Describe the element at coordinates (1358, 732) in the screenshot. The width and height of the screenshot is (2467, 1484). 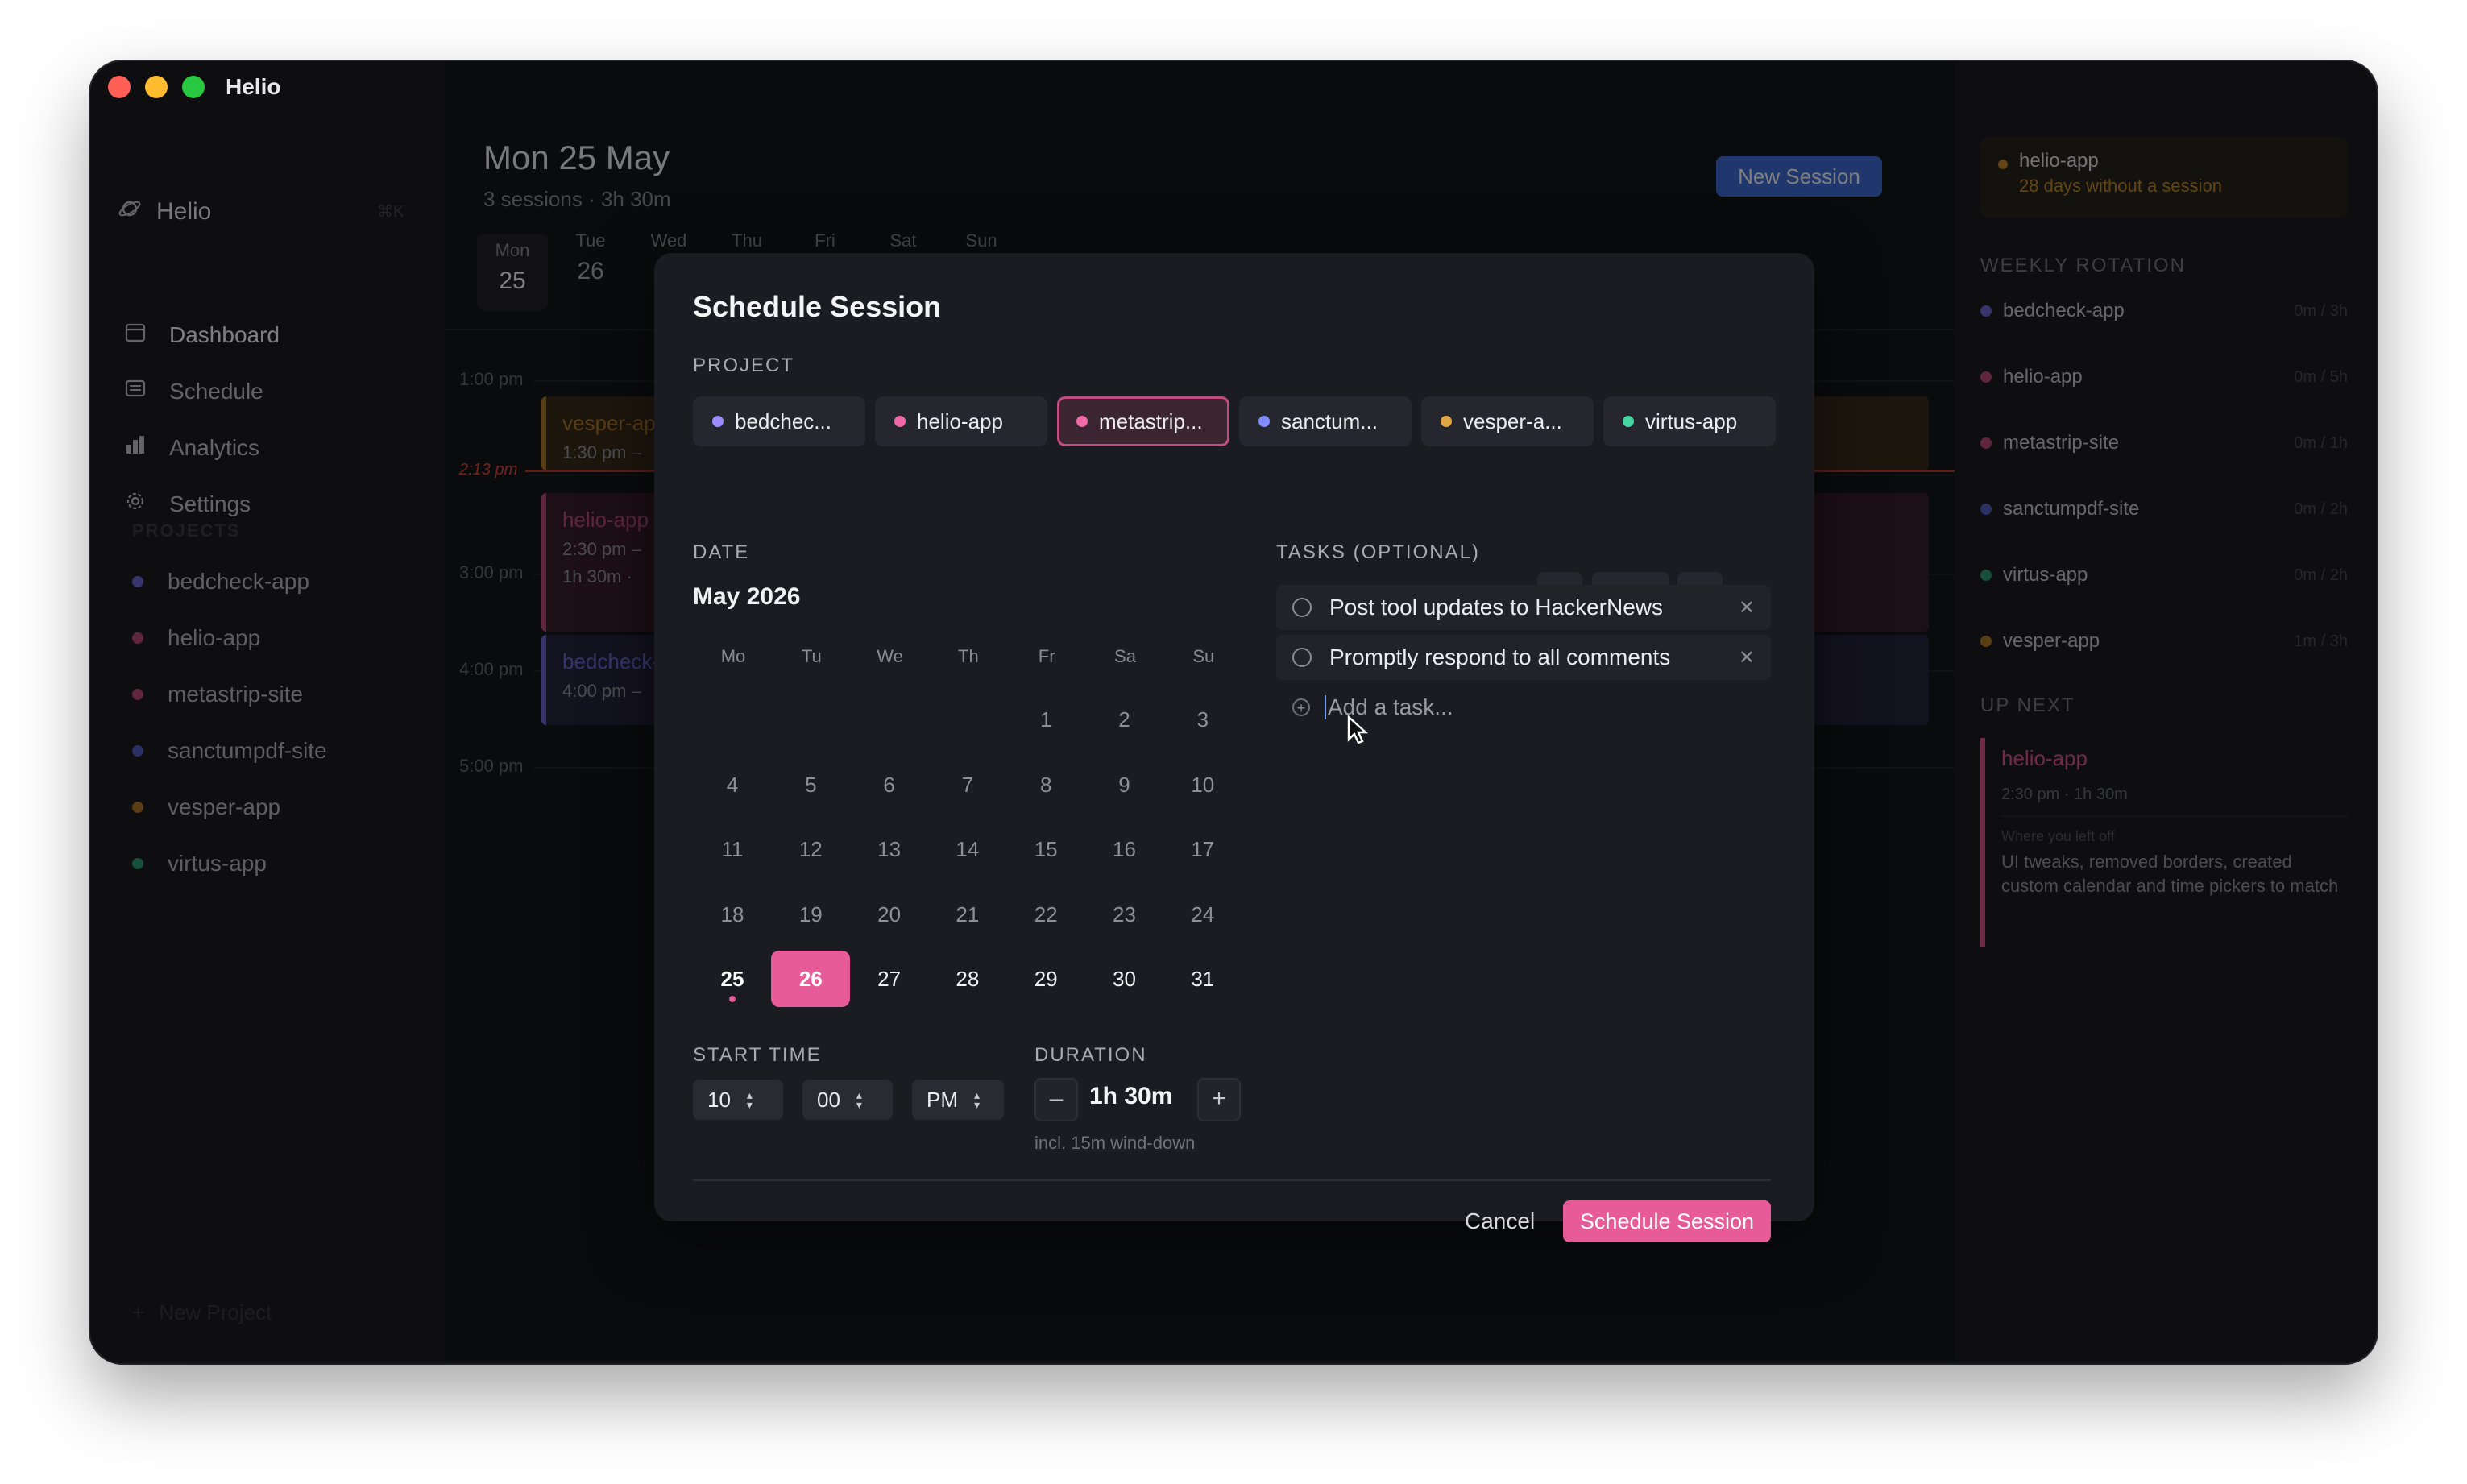
I see `mouse-cursor-icon` at that location.